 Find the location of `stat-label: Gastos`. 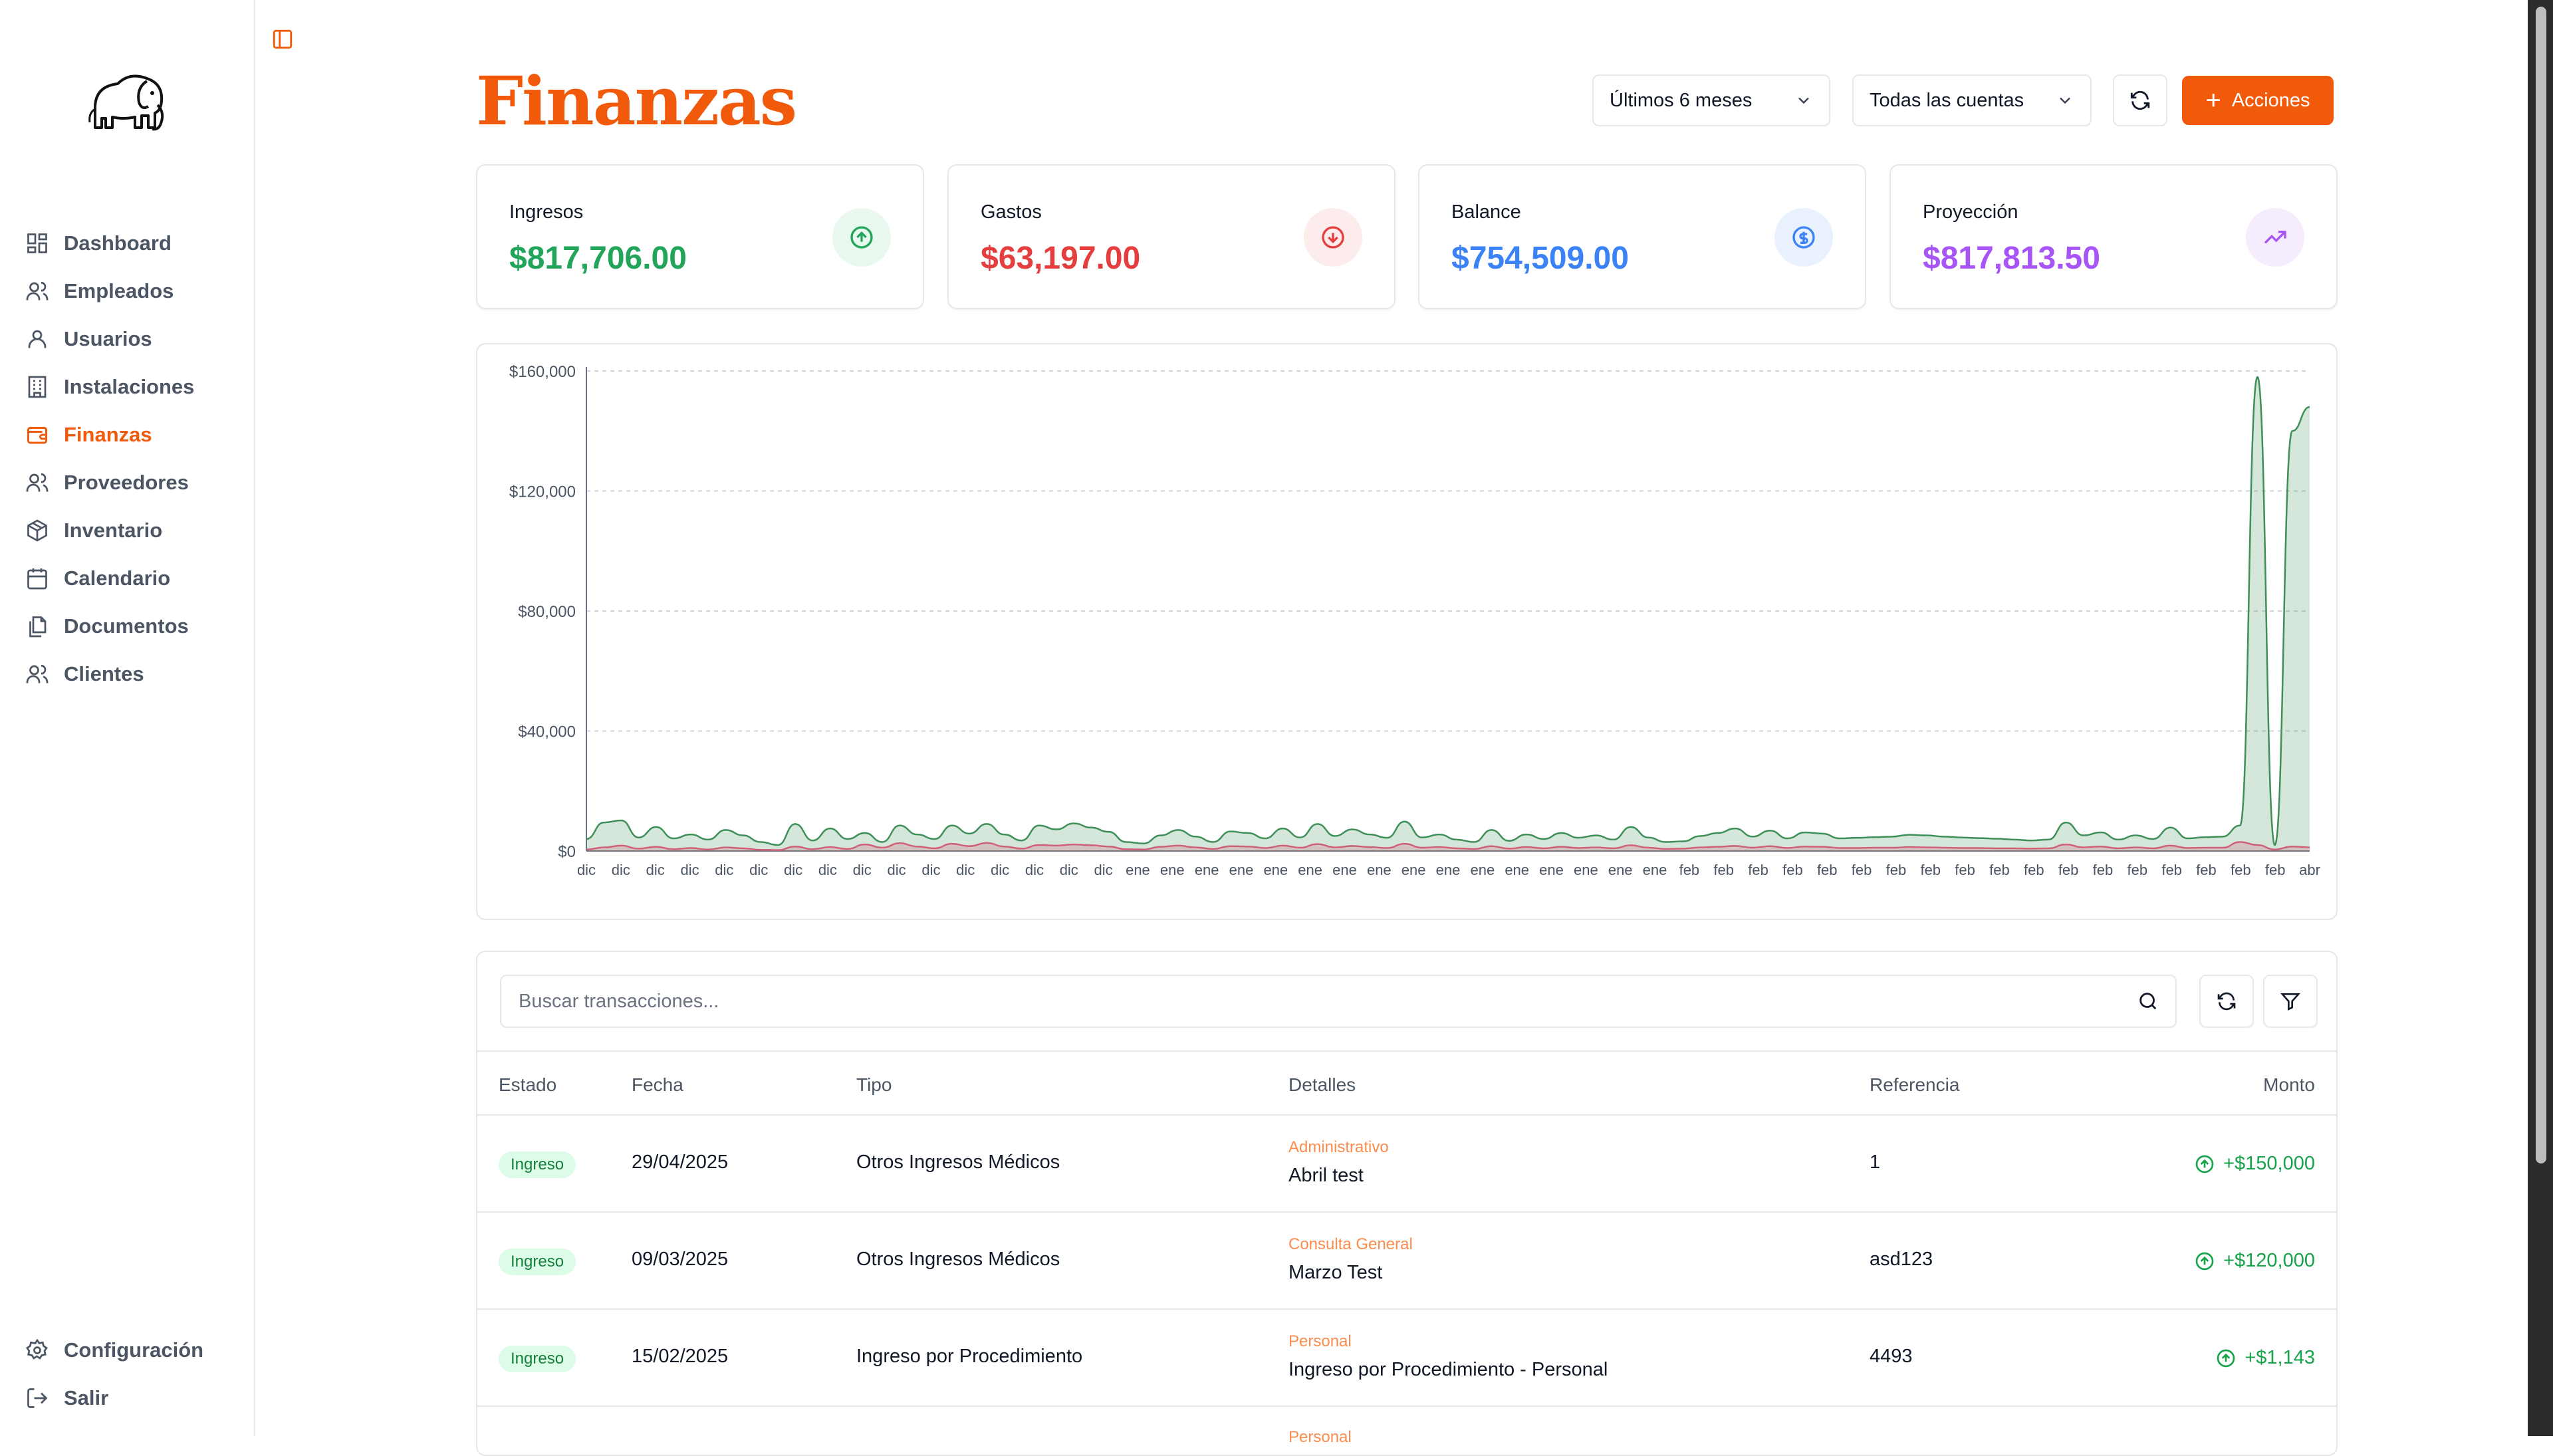

stat-label: Gastos is located at coordinates (1011, 212).